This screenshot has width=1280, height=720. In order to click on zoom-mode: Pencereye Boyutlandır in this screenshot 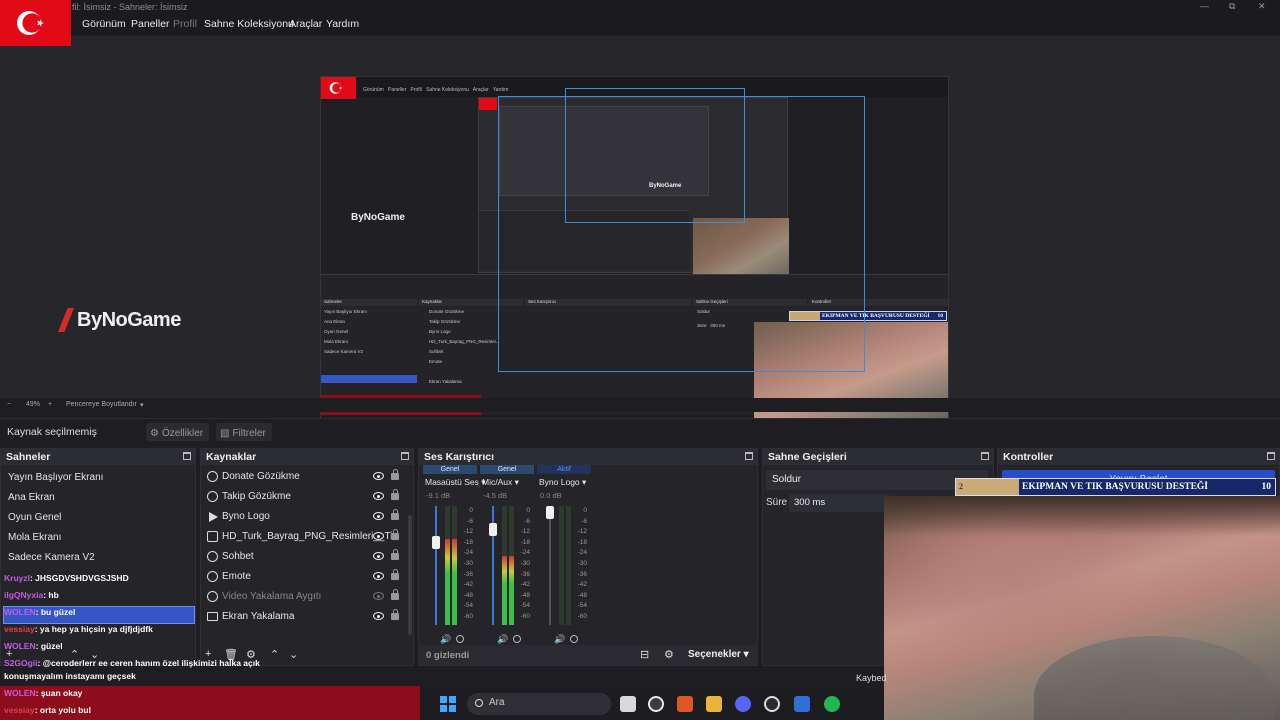, I will do `click(101, 404)`.